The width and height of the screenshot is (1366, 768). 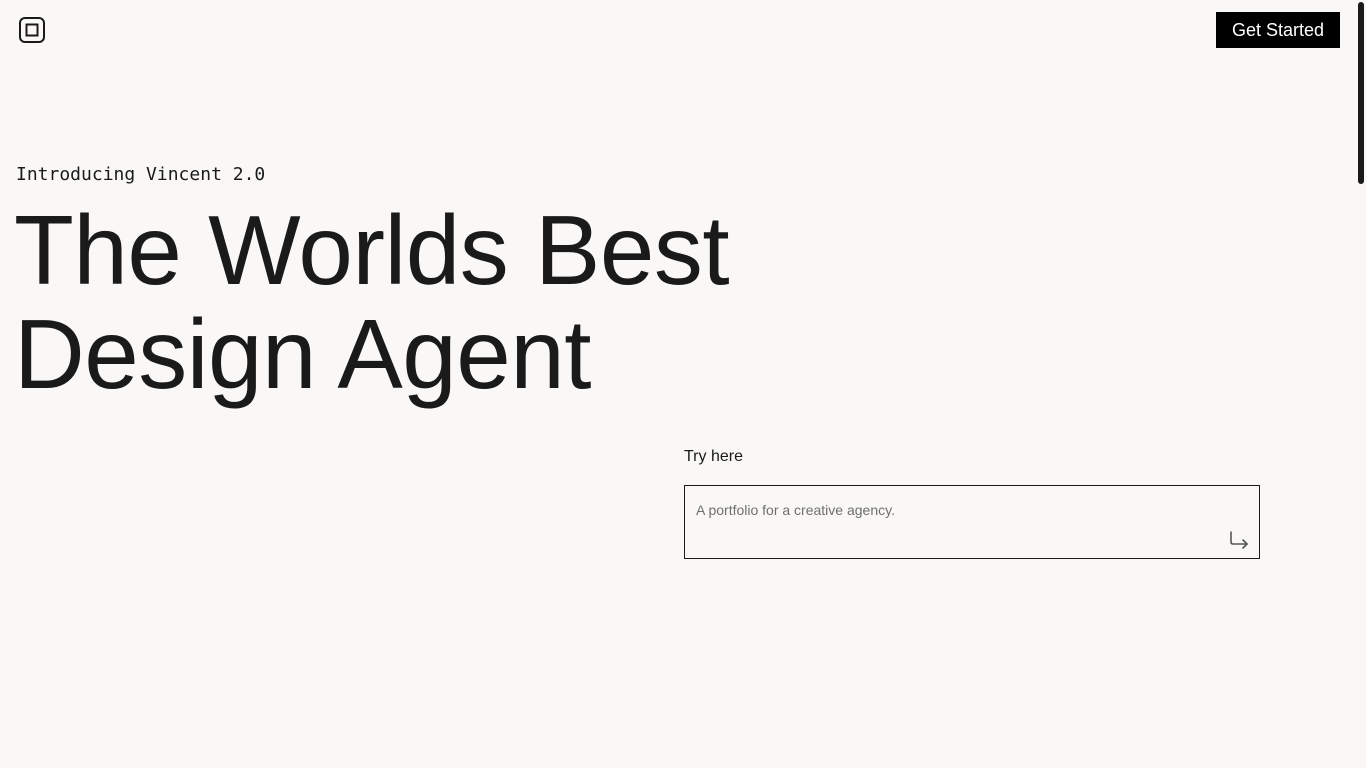 I want to click on scrollbar-thumb, so click(x=1361, y=93).